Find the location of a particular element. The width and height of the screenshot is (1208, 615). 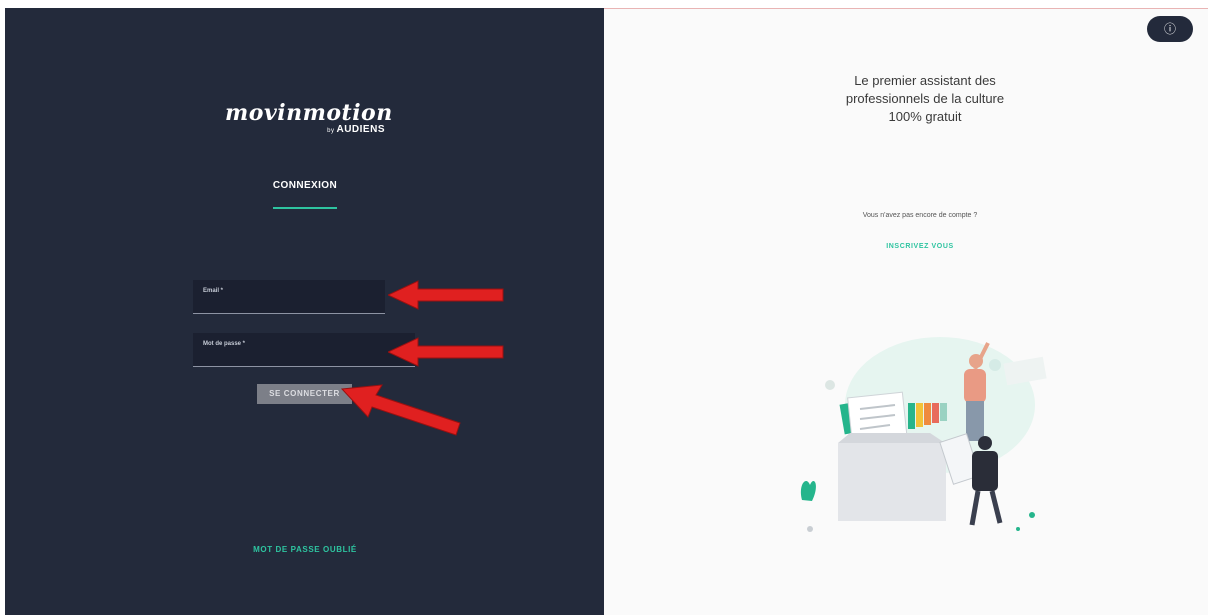

brand-by: by is located at coordinates (331, 131).